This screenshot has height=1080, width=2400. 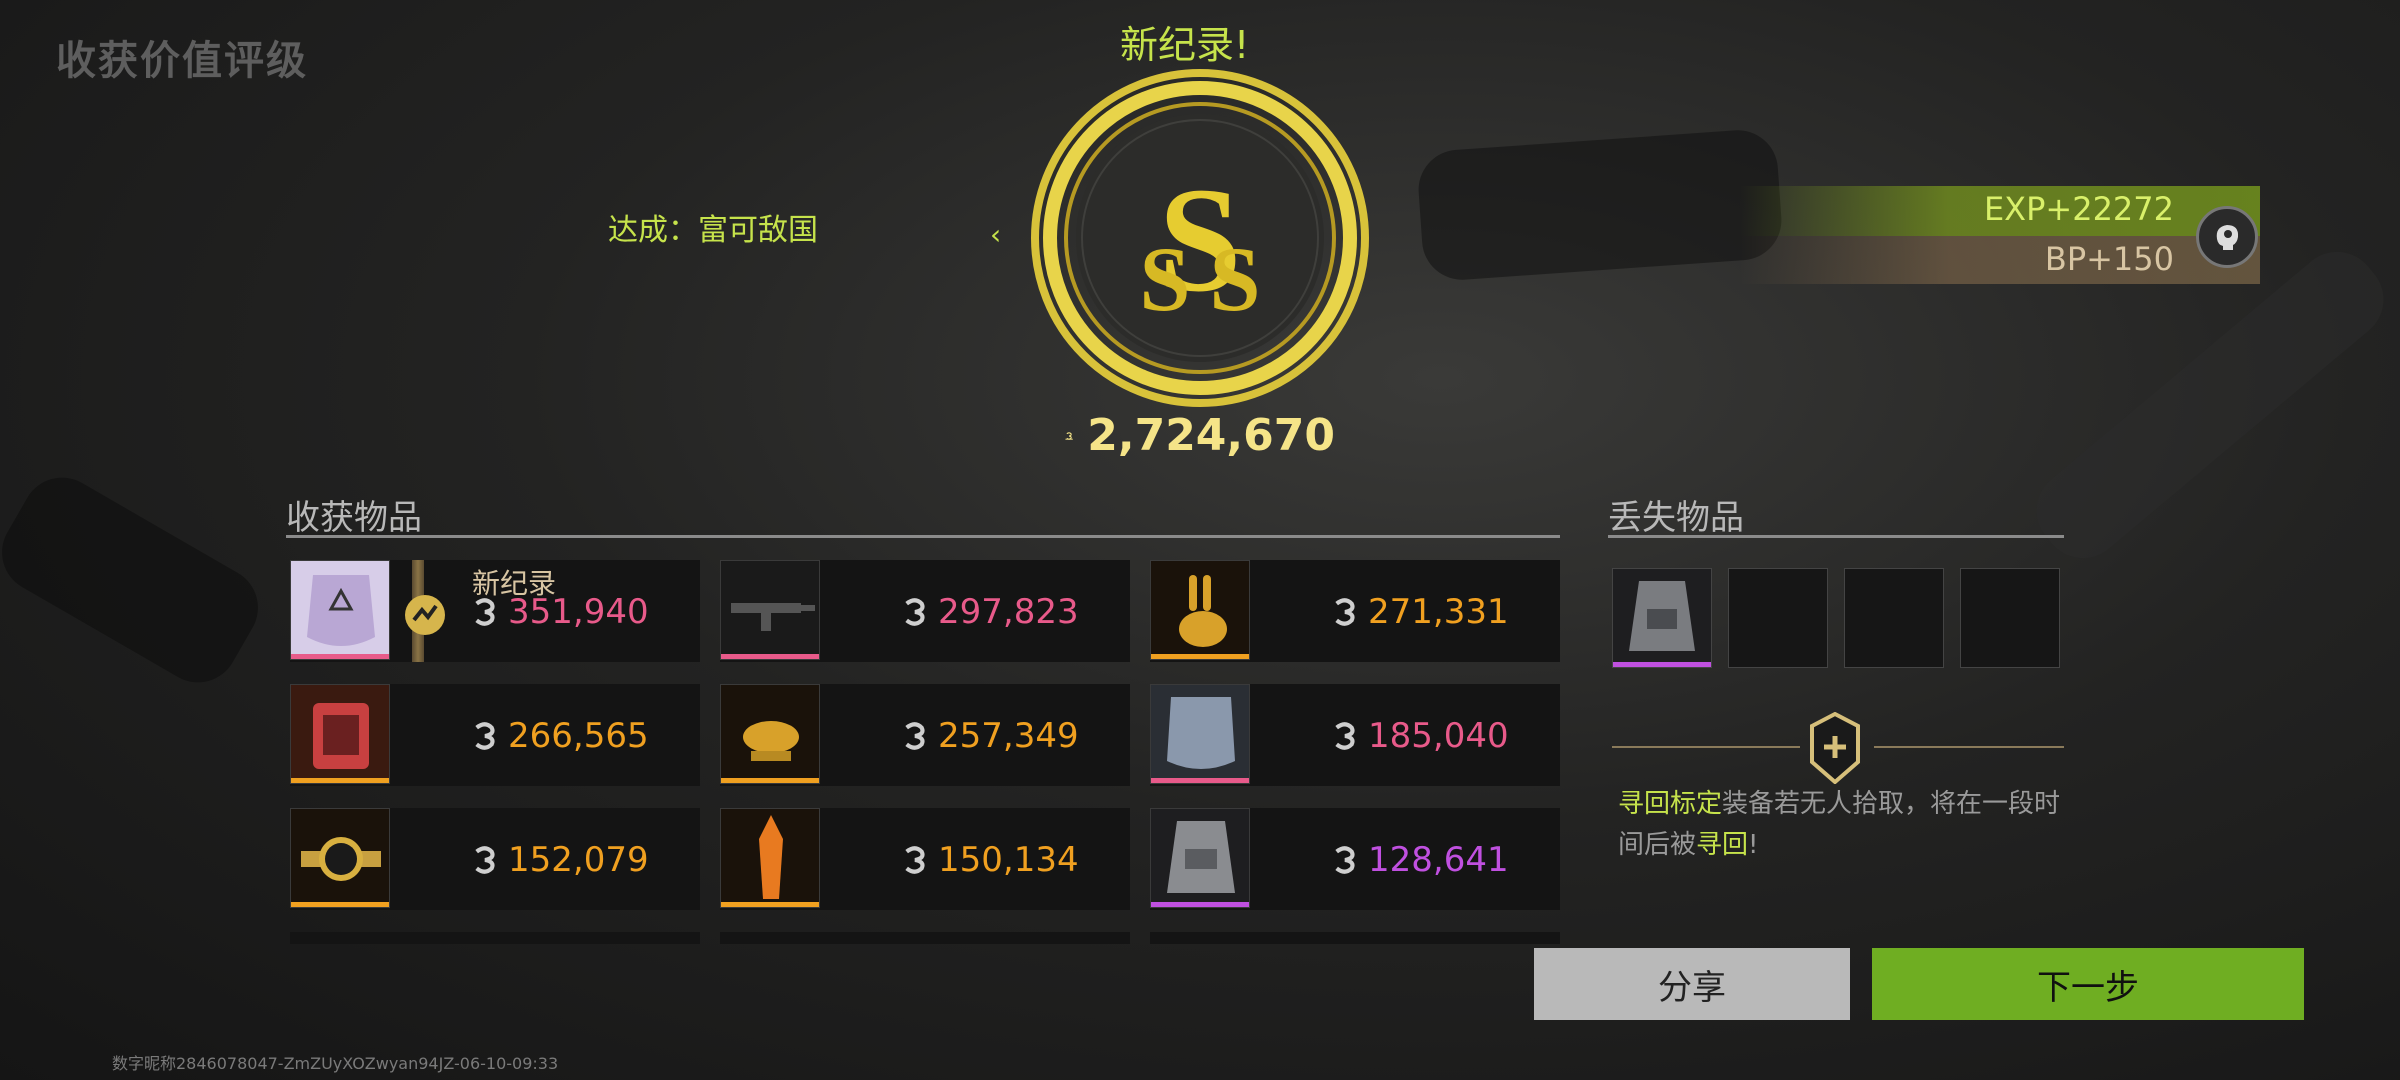 I want to click on retrieve-highlight: 寻回标定, so click(x=1670, y=804).